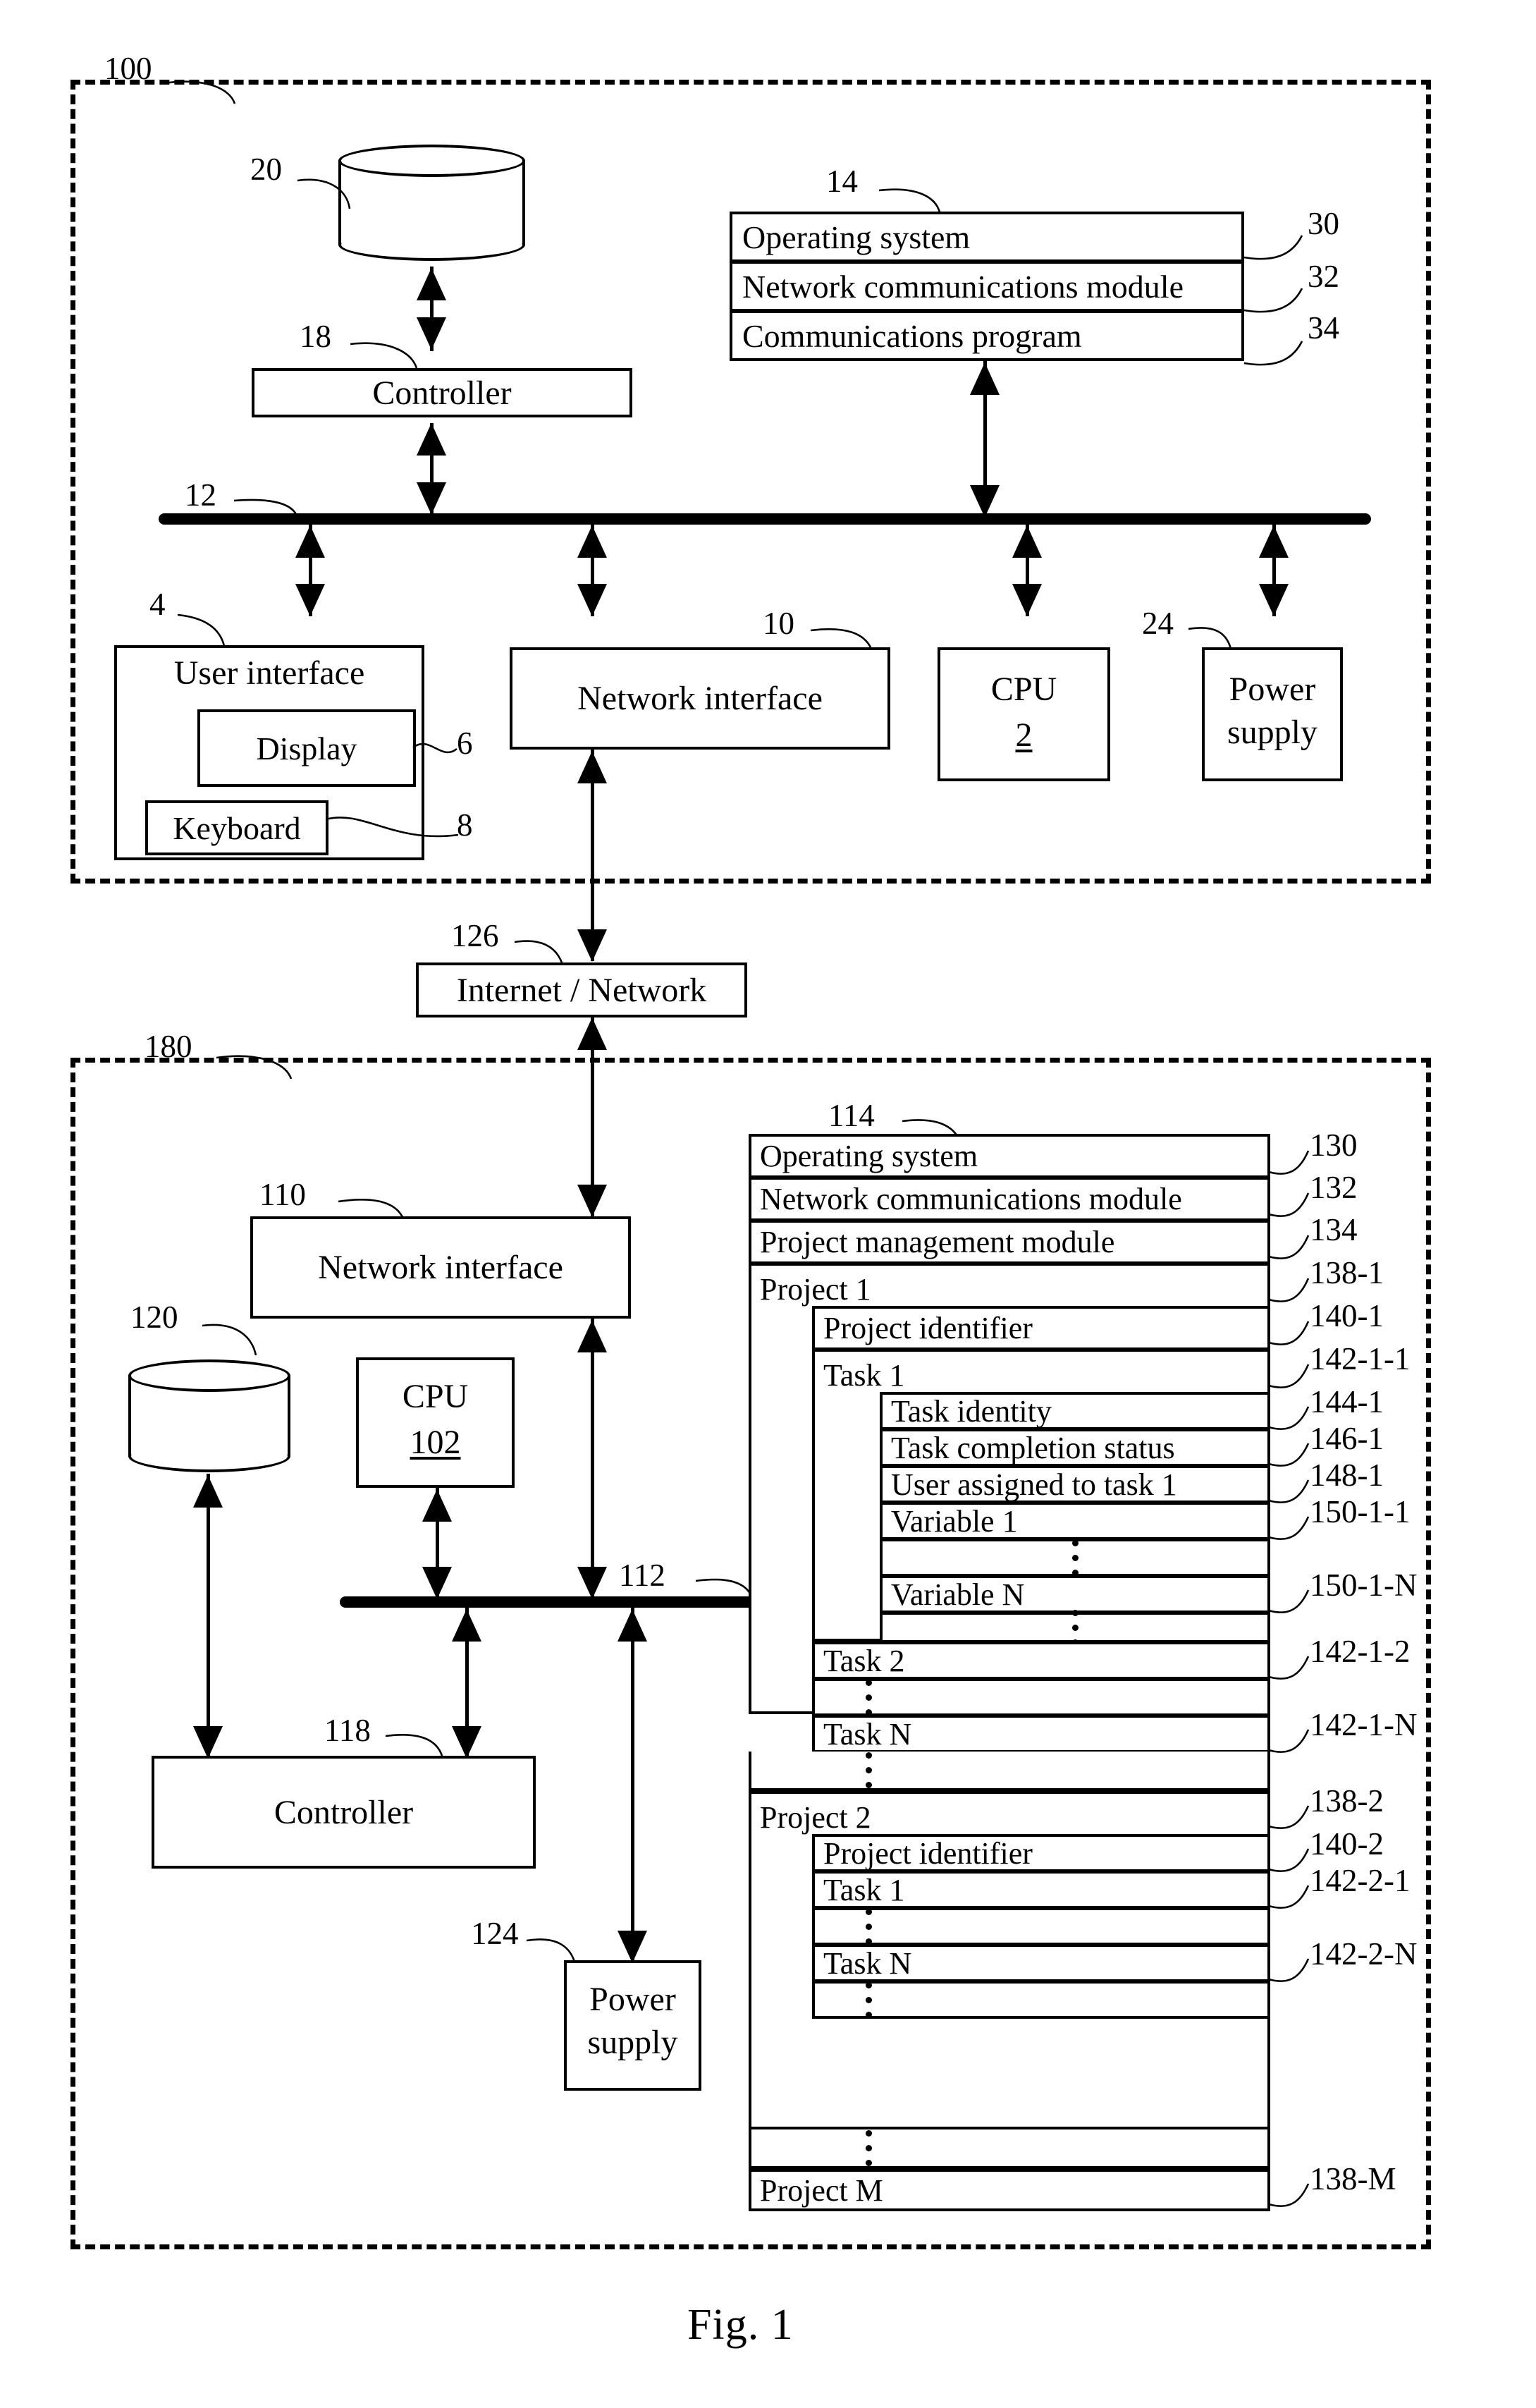 Image resolution: width=1536 pixels, height=2408 pixels. Describe the element at coordinates (987, 237) in the screenshot. I see `client-memory-row-0: Operating system` at that location.